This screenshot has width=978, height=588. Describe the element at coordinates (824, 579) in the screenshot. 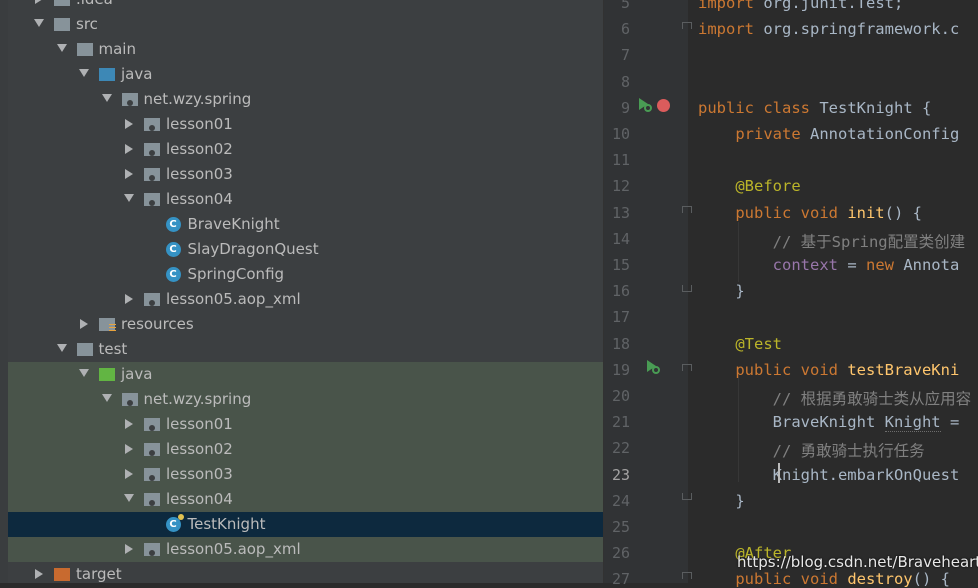

I see `code-line: public void destroy() {` at that location.